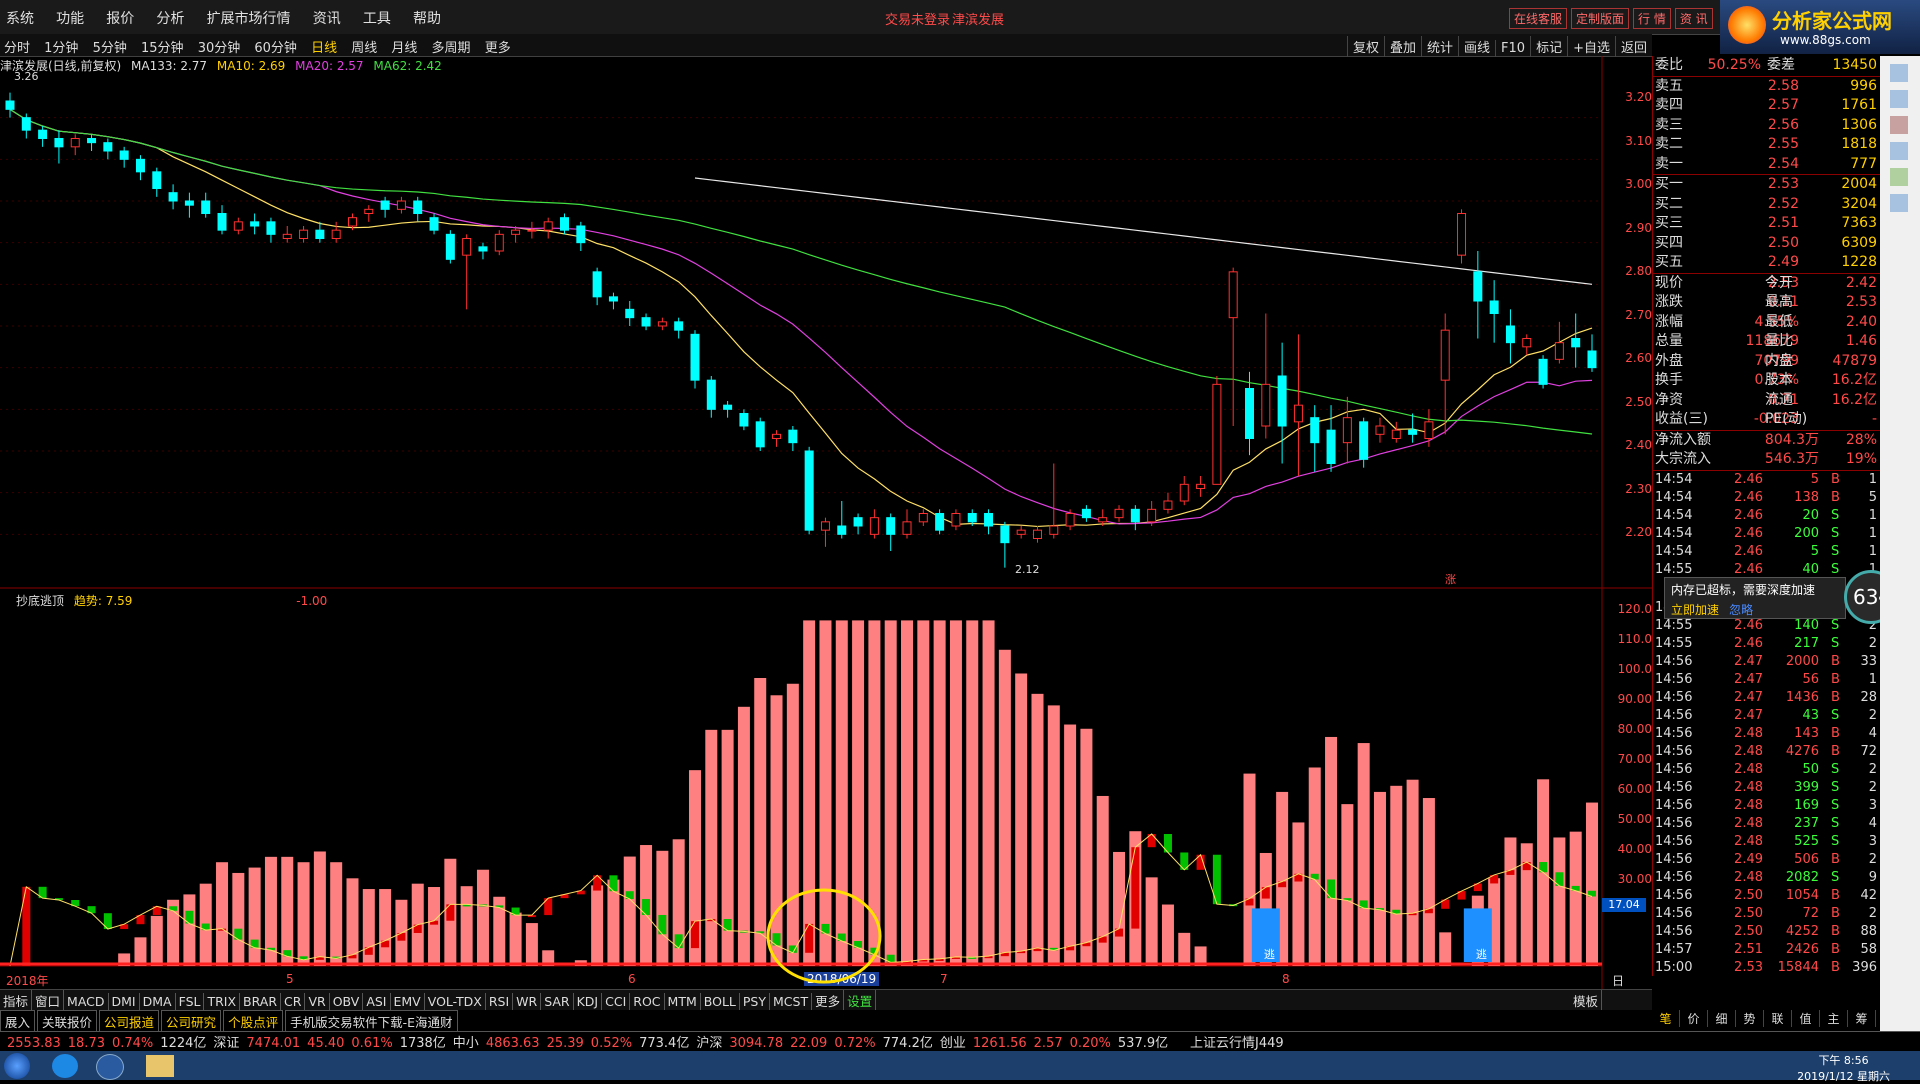 This screenshot has width=1920, height=1084. What do you see at coordinates (16, 1000) in the screenshot?
I see `indicator-tab: 指标` at bounding box center [16, 1000].